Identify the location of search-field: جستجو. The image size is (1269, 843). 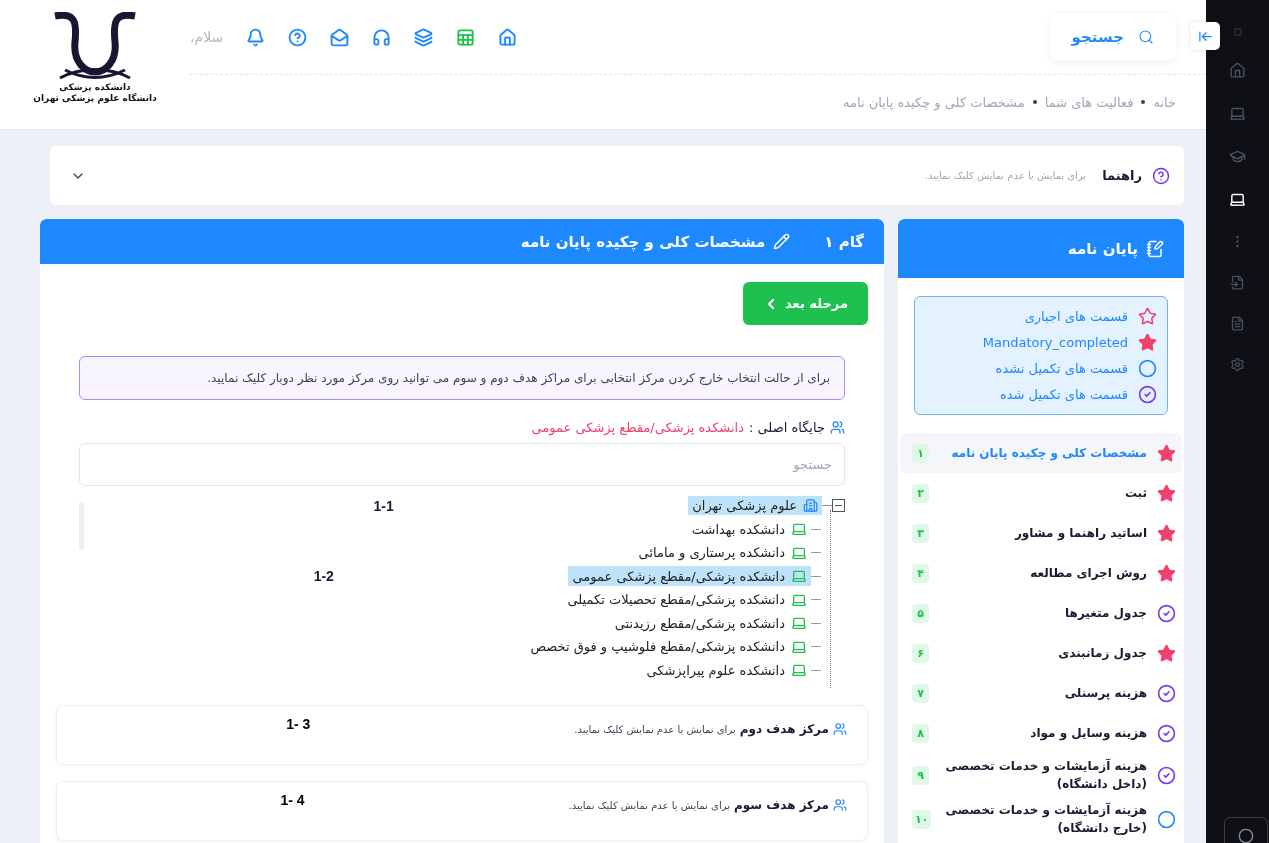
(462, 464).